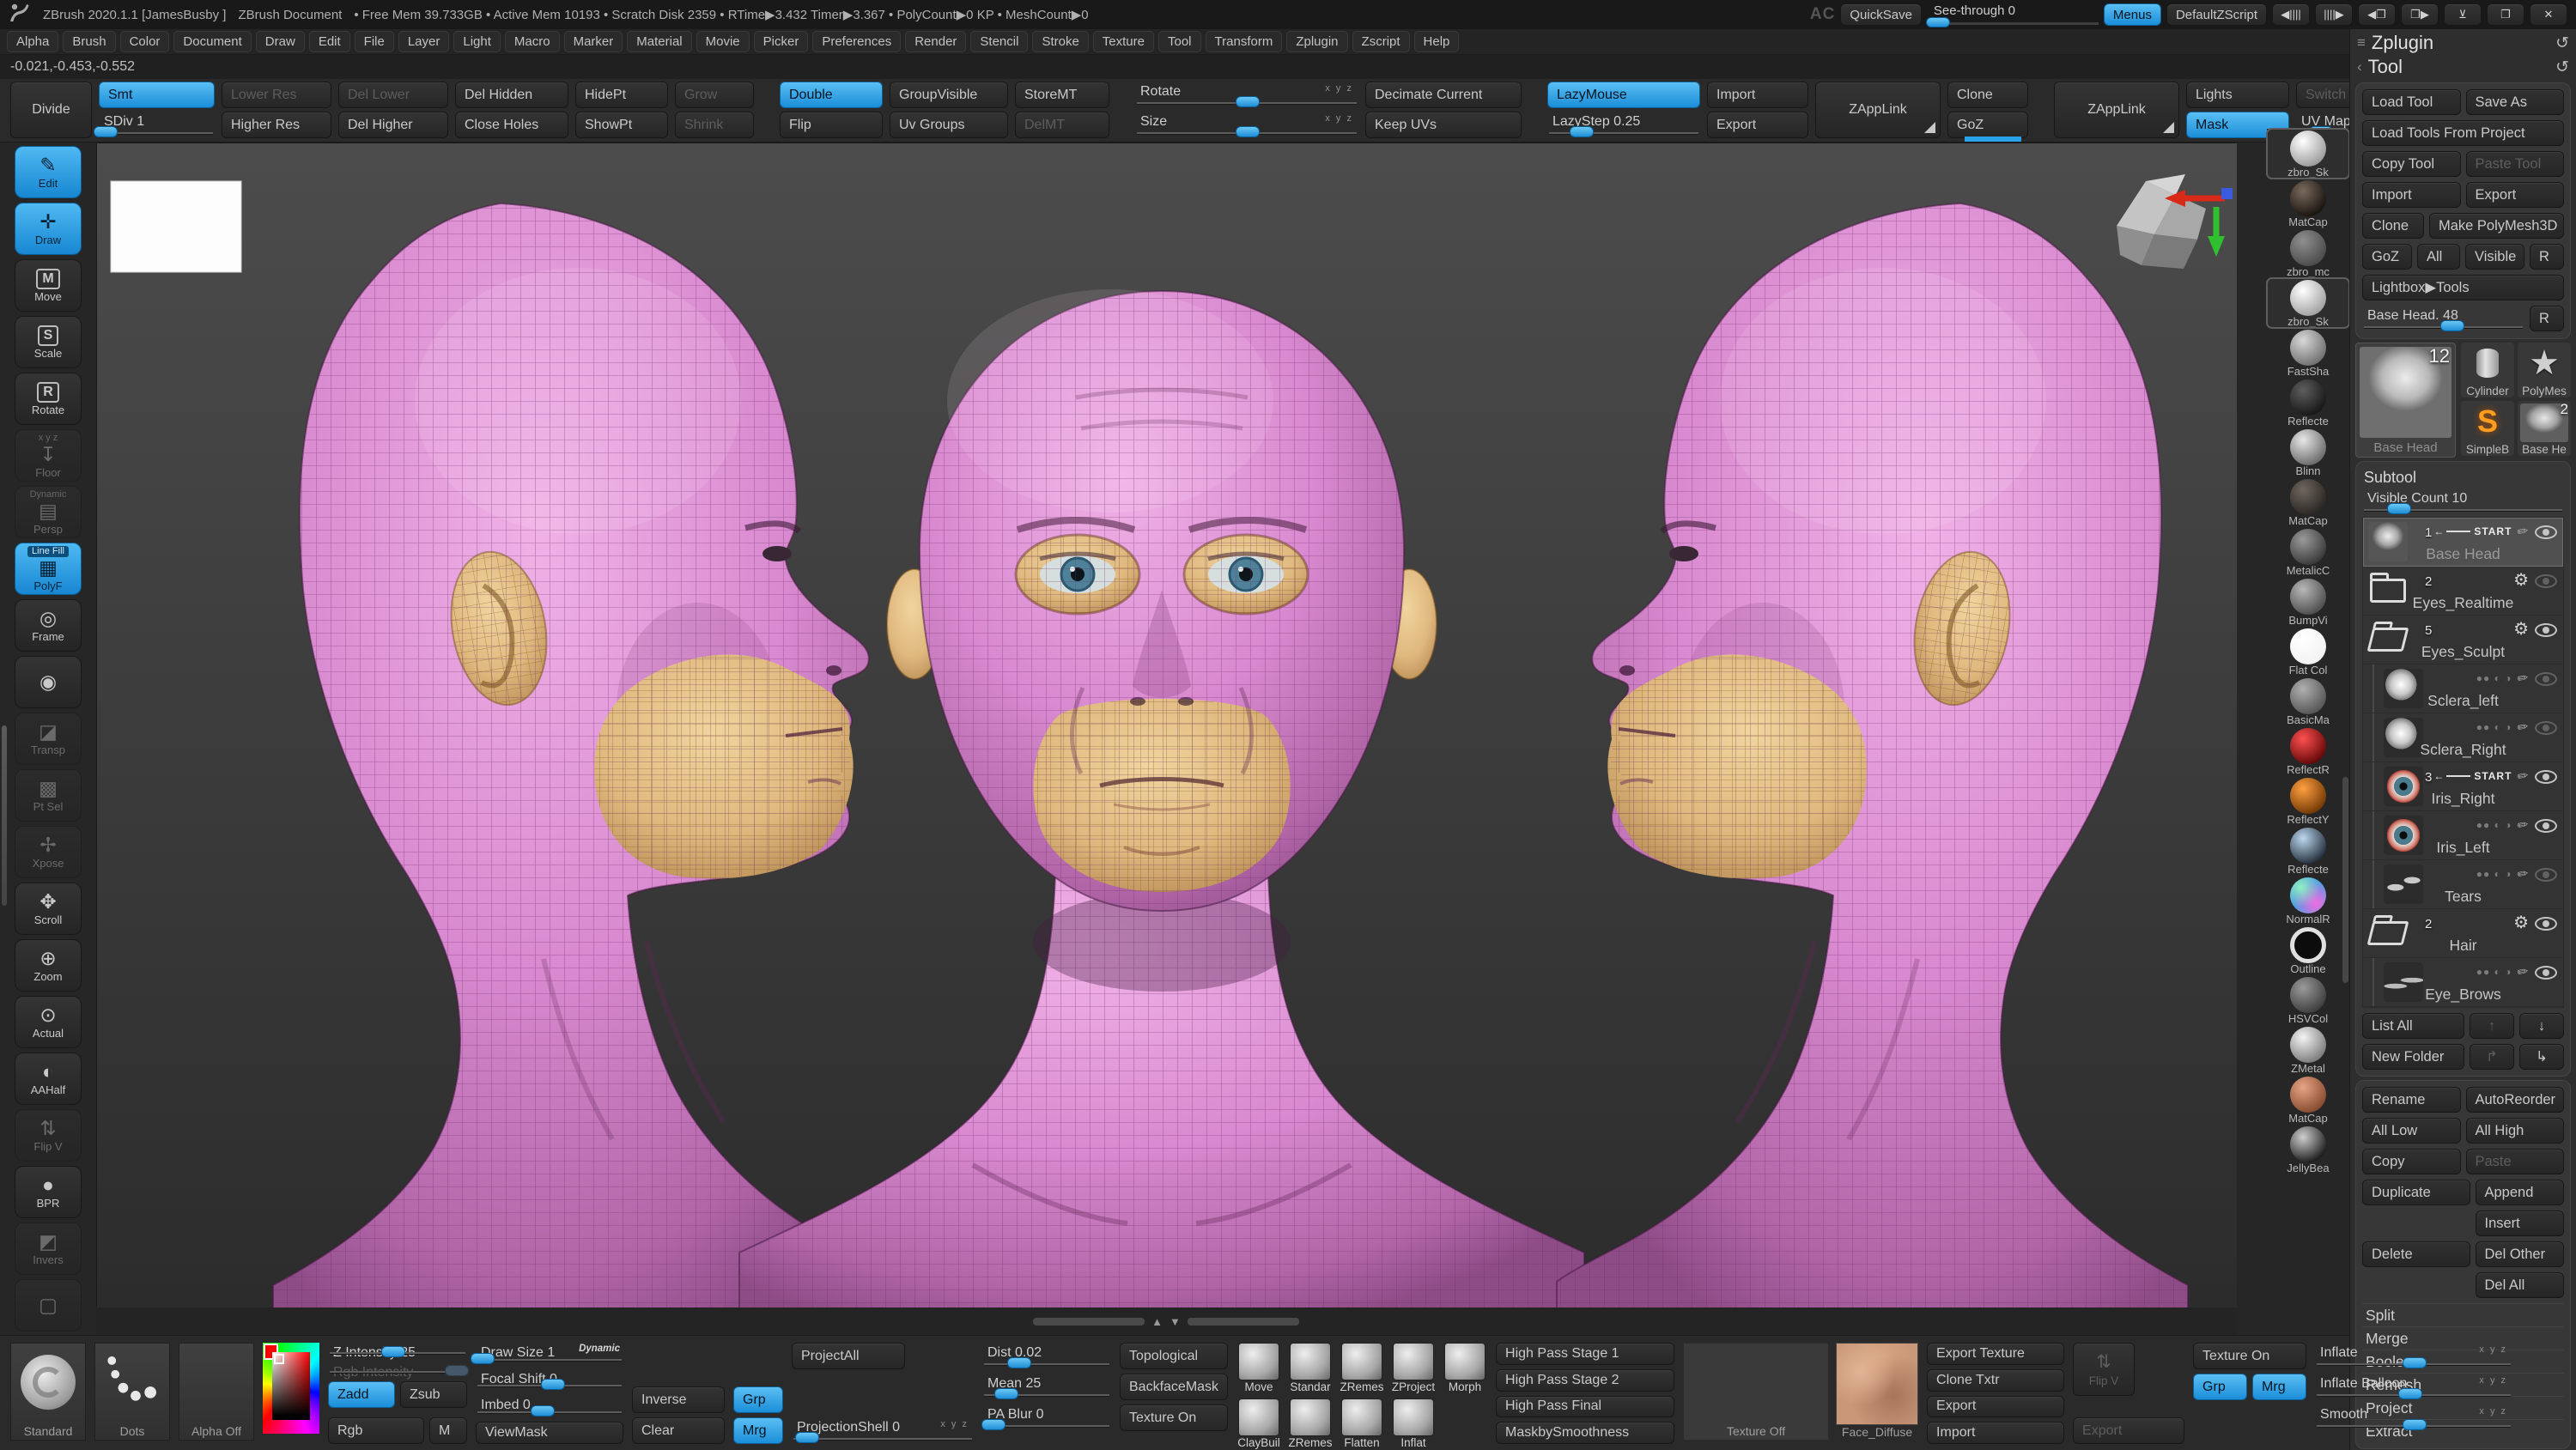 The image size is (2576, 1450). Describe the element at coordinates (1996, 1354) in the screenshot. I see `btn-export-texture: Export Texture` at that location.